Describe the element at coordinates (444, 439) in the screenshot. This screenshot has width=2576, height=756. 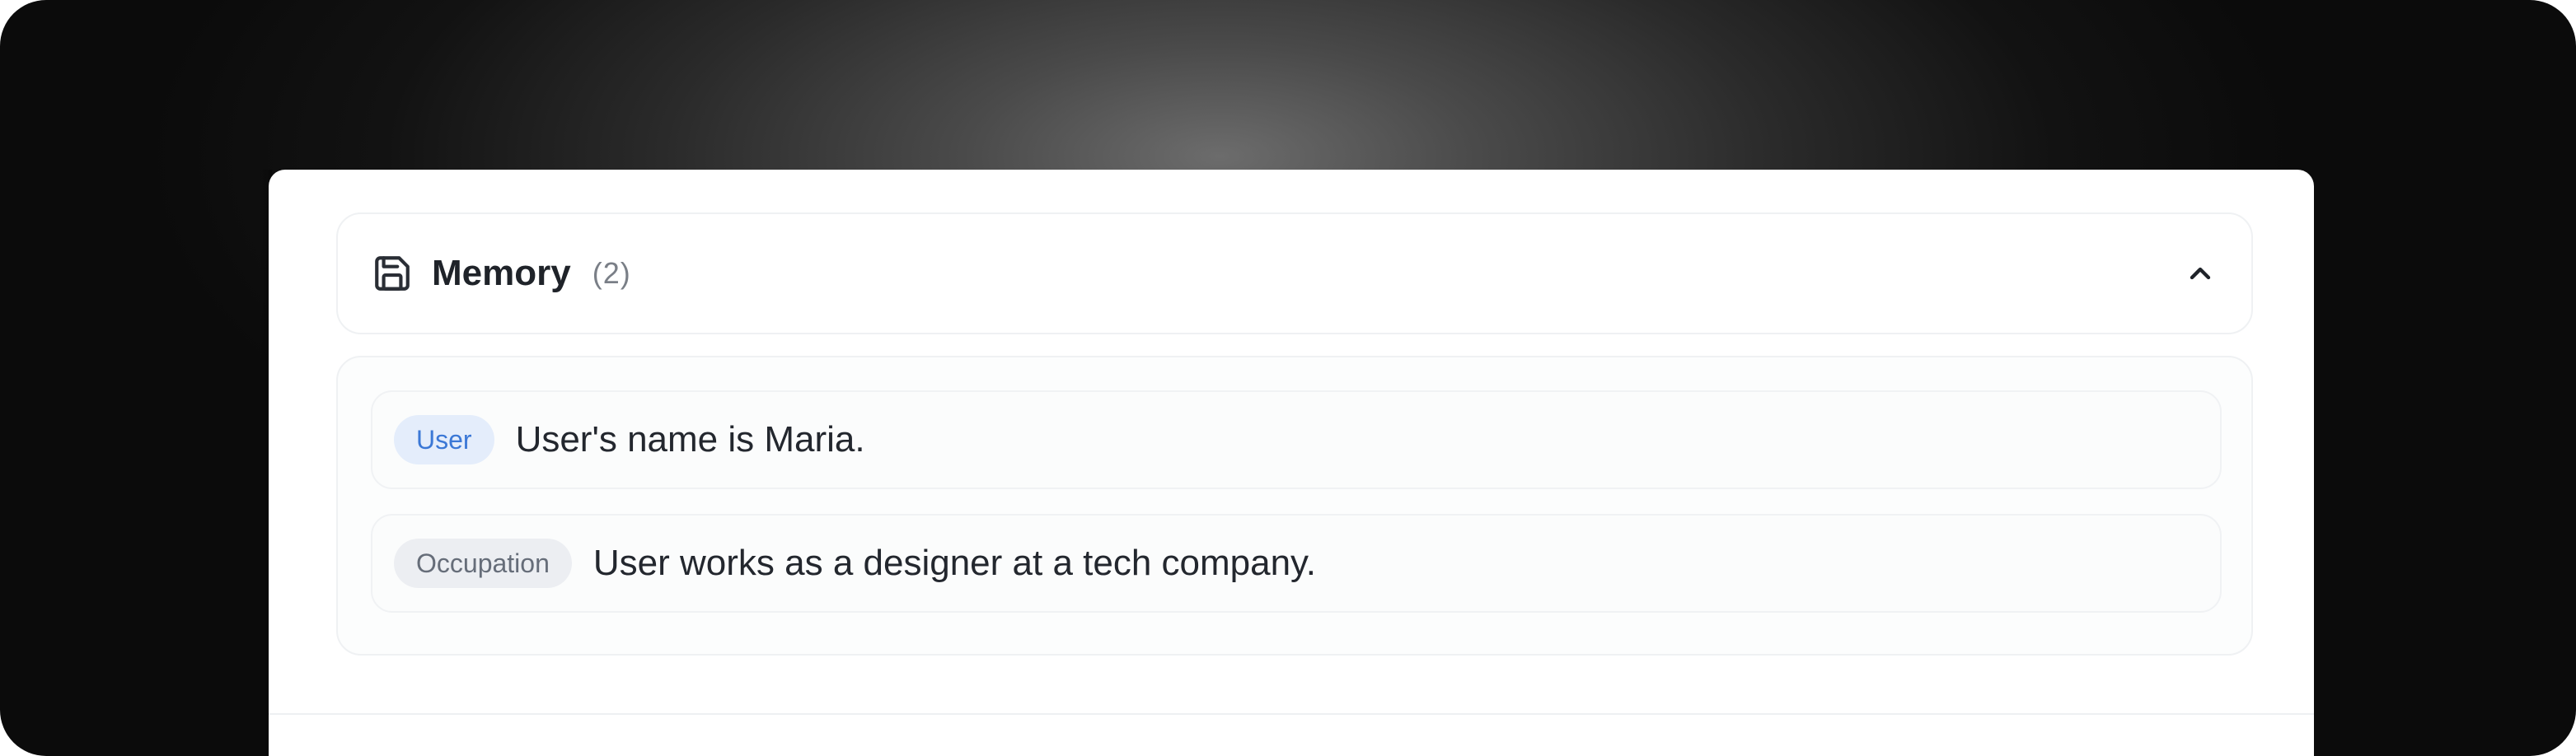
I see `user-tag: User` at that location.